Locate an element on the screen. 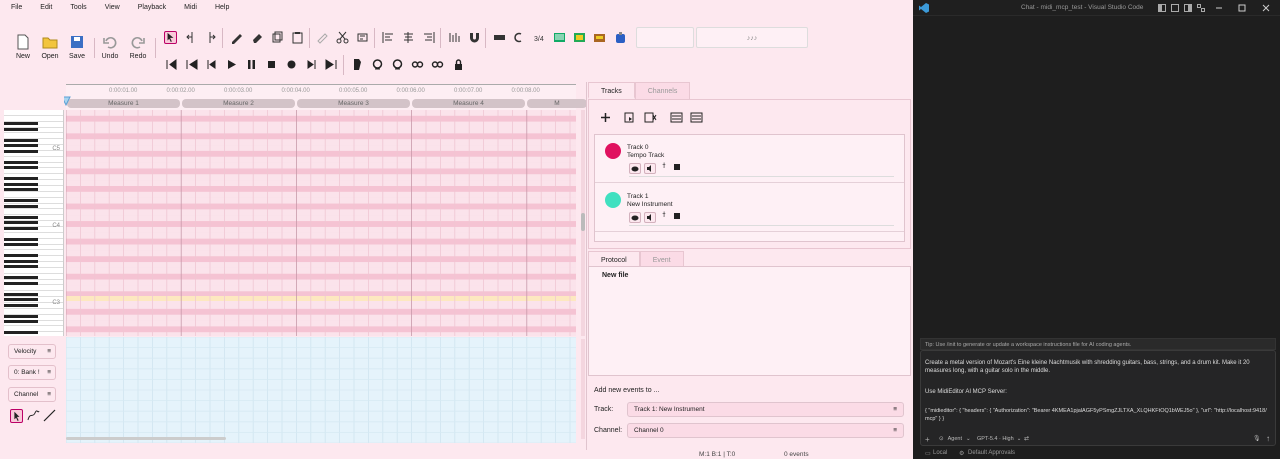 The image size is (1280, 459). bank-select: 0: Bank ! ≡ is located at coordinates (32, 372).